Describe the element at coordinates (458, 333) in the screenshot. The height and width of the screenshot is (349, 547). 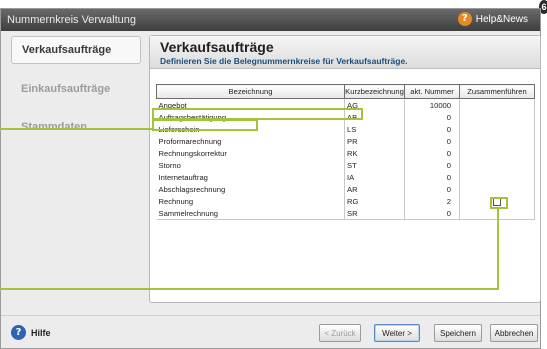
I see `save-button: Speichern` at that location.